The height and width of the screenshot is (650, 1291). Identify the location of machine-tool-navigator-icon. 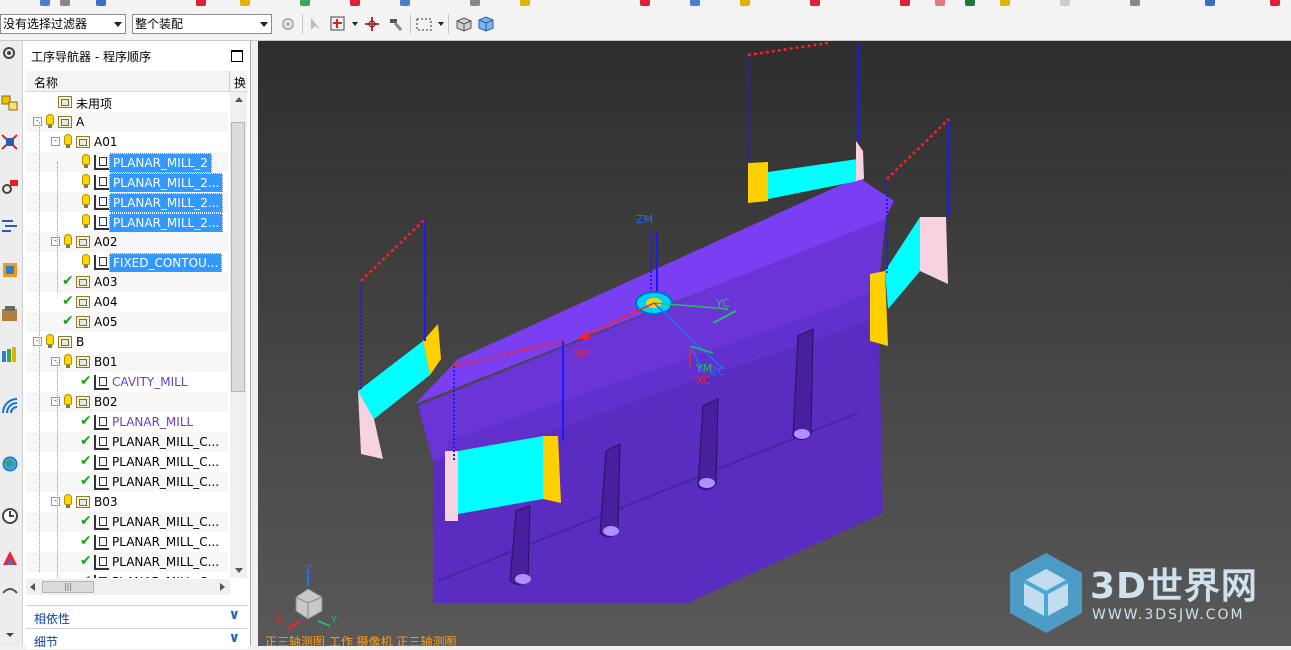
(10, 270).